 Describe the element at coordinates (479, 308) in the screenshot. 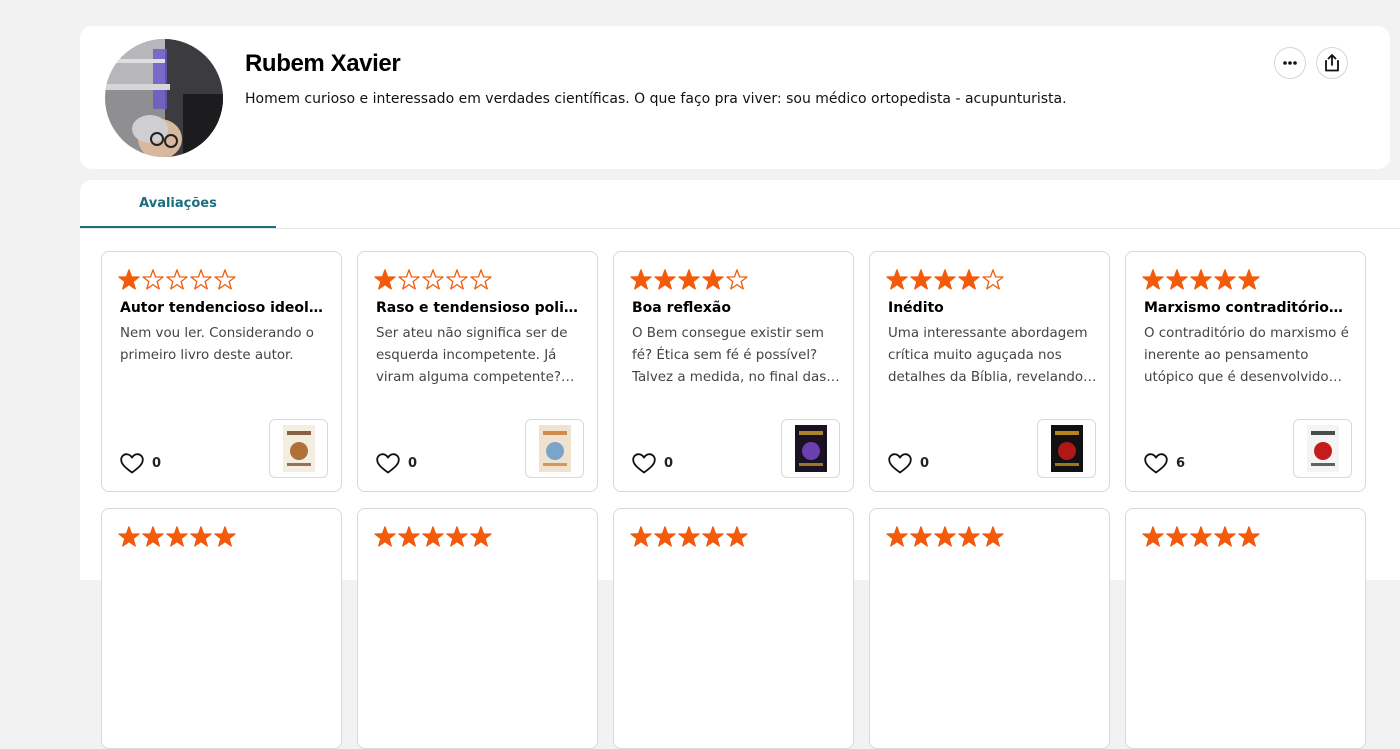

I see `review-title: Raso e tendensioso politicamente` at that location.